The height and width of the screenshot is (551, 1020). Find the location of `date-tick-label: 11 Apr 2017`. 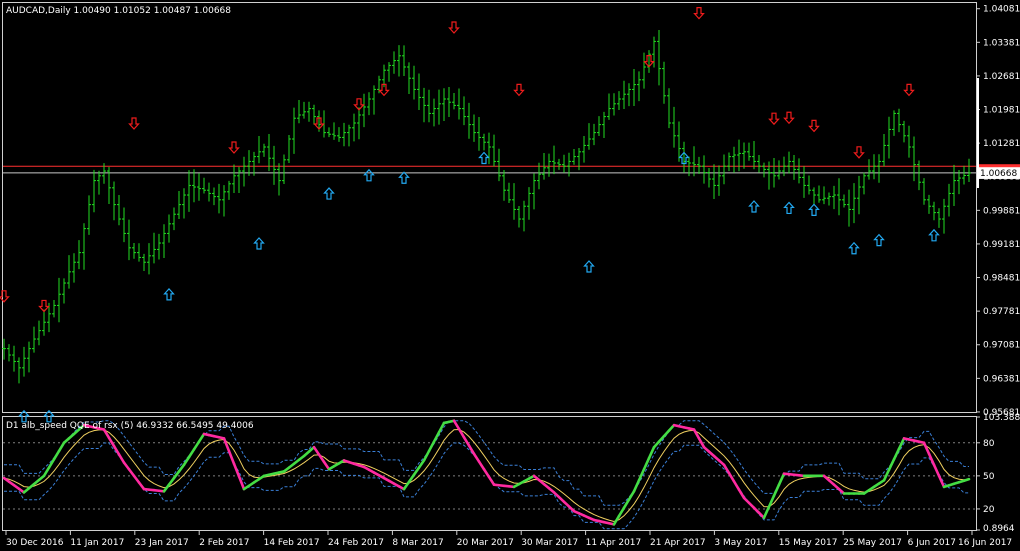

date-tick-label: 11 Apr 2017 is located at coordinates (614, 543).